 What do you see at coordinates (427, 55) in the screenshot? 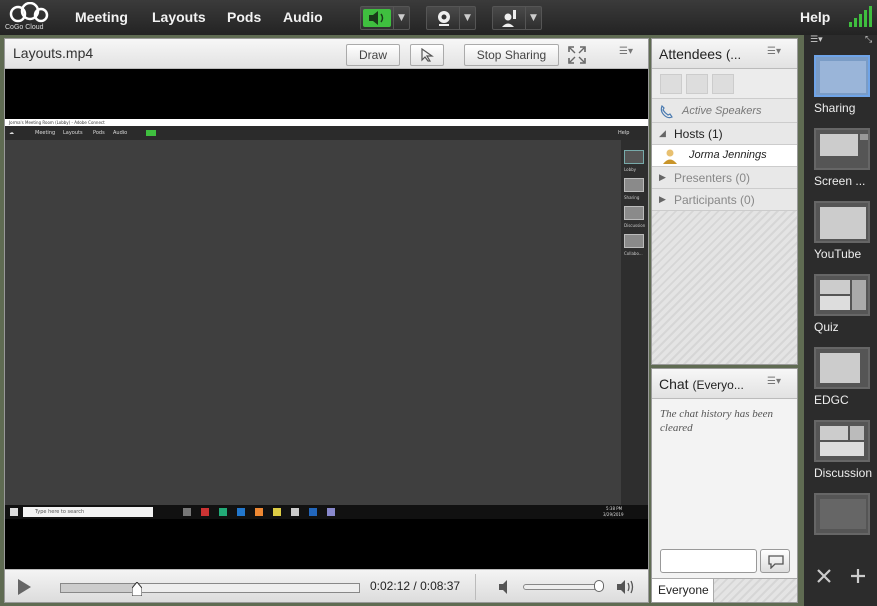
I see `pointer-button` at bounding box center [427, 55].